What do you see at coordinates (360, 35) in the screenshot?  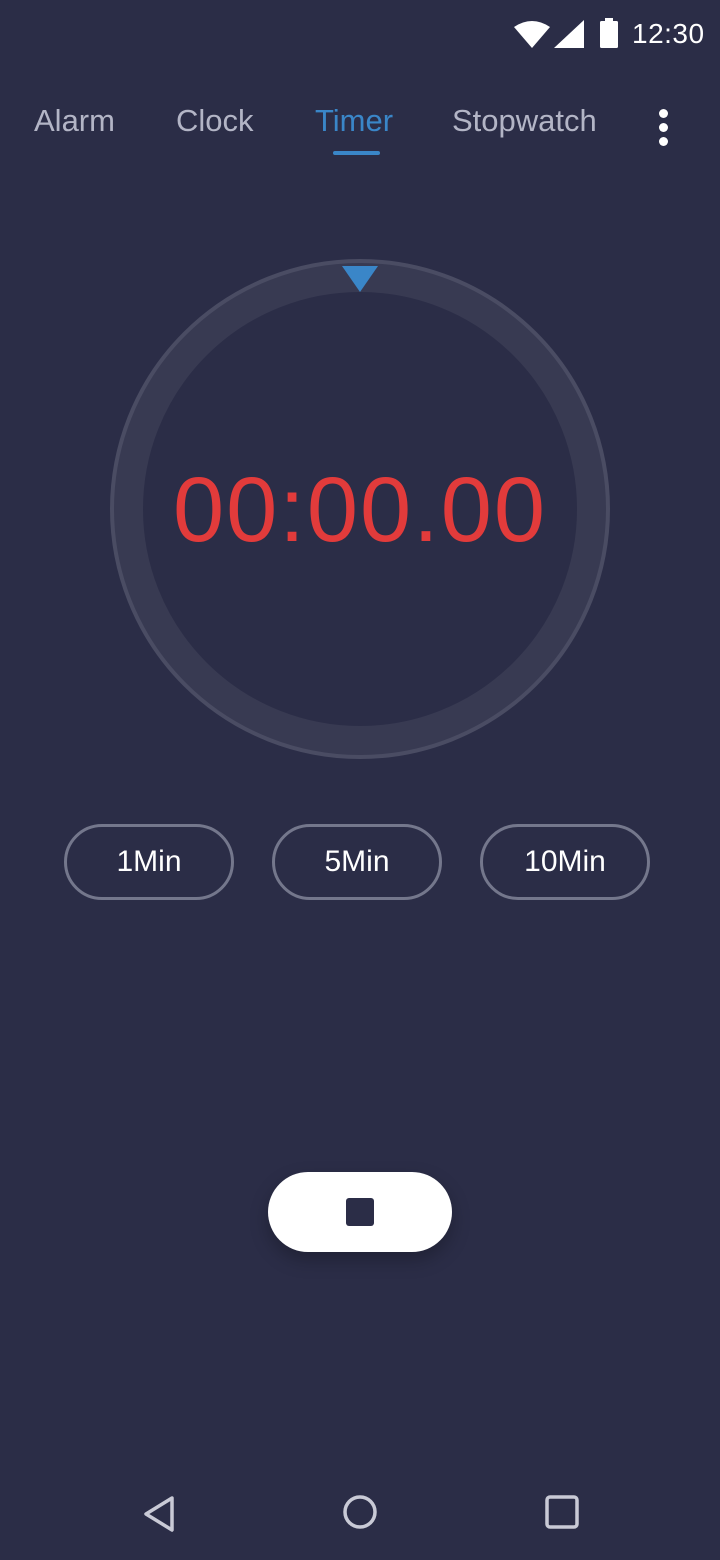 I see `status-bar: 12:30` at bounding box center [360, 35].